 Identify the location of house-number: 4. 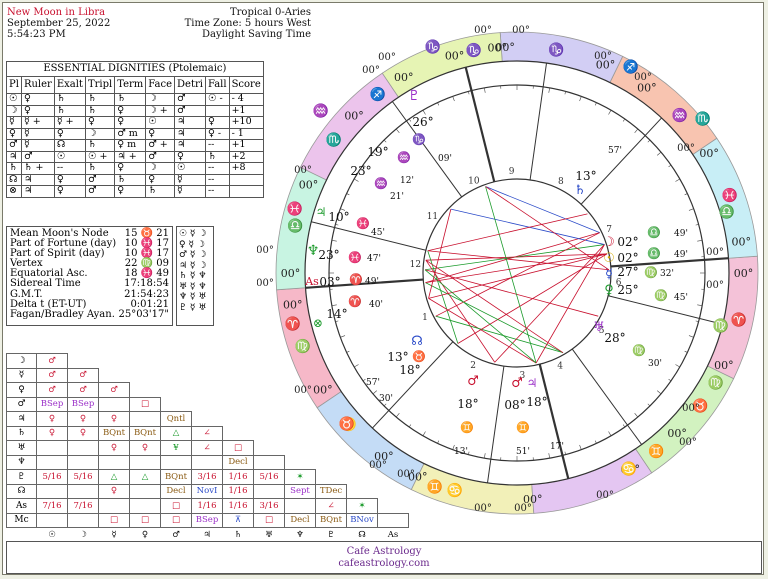
(560, 366).